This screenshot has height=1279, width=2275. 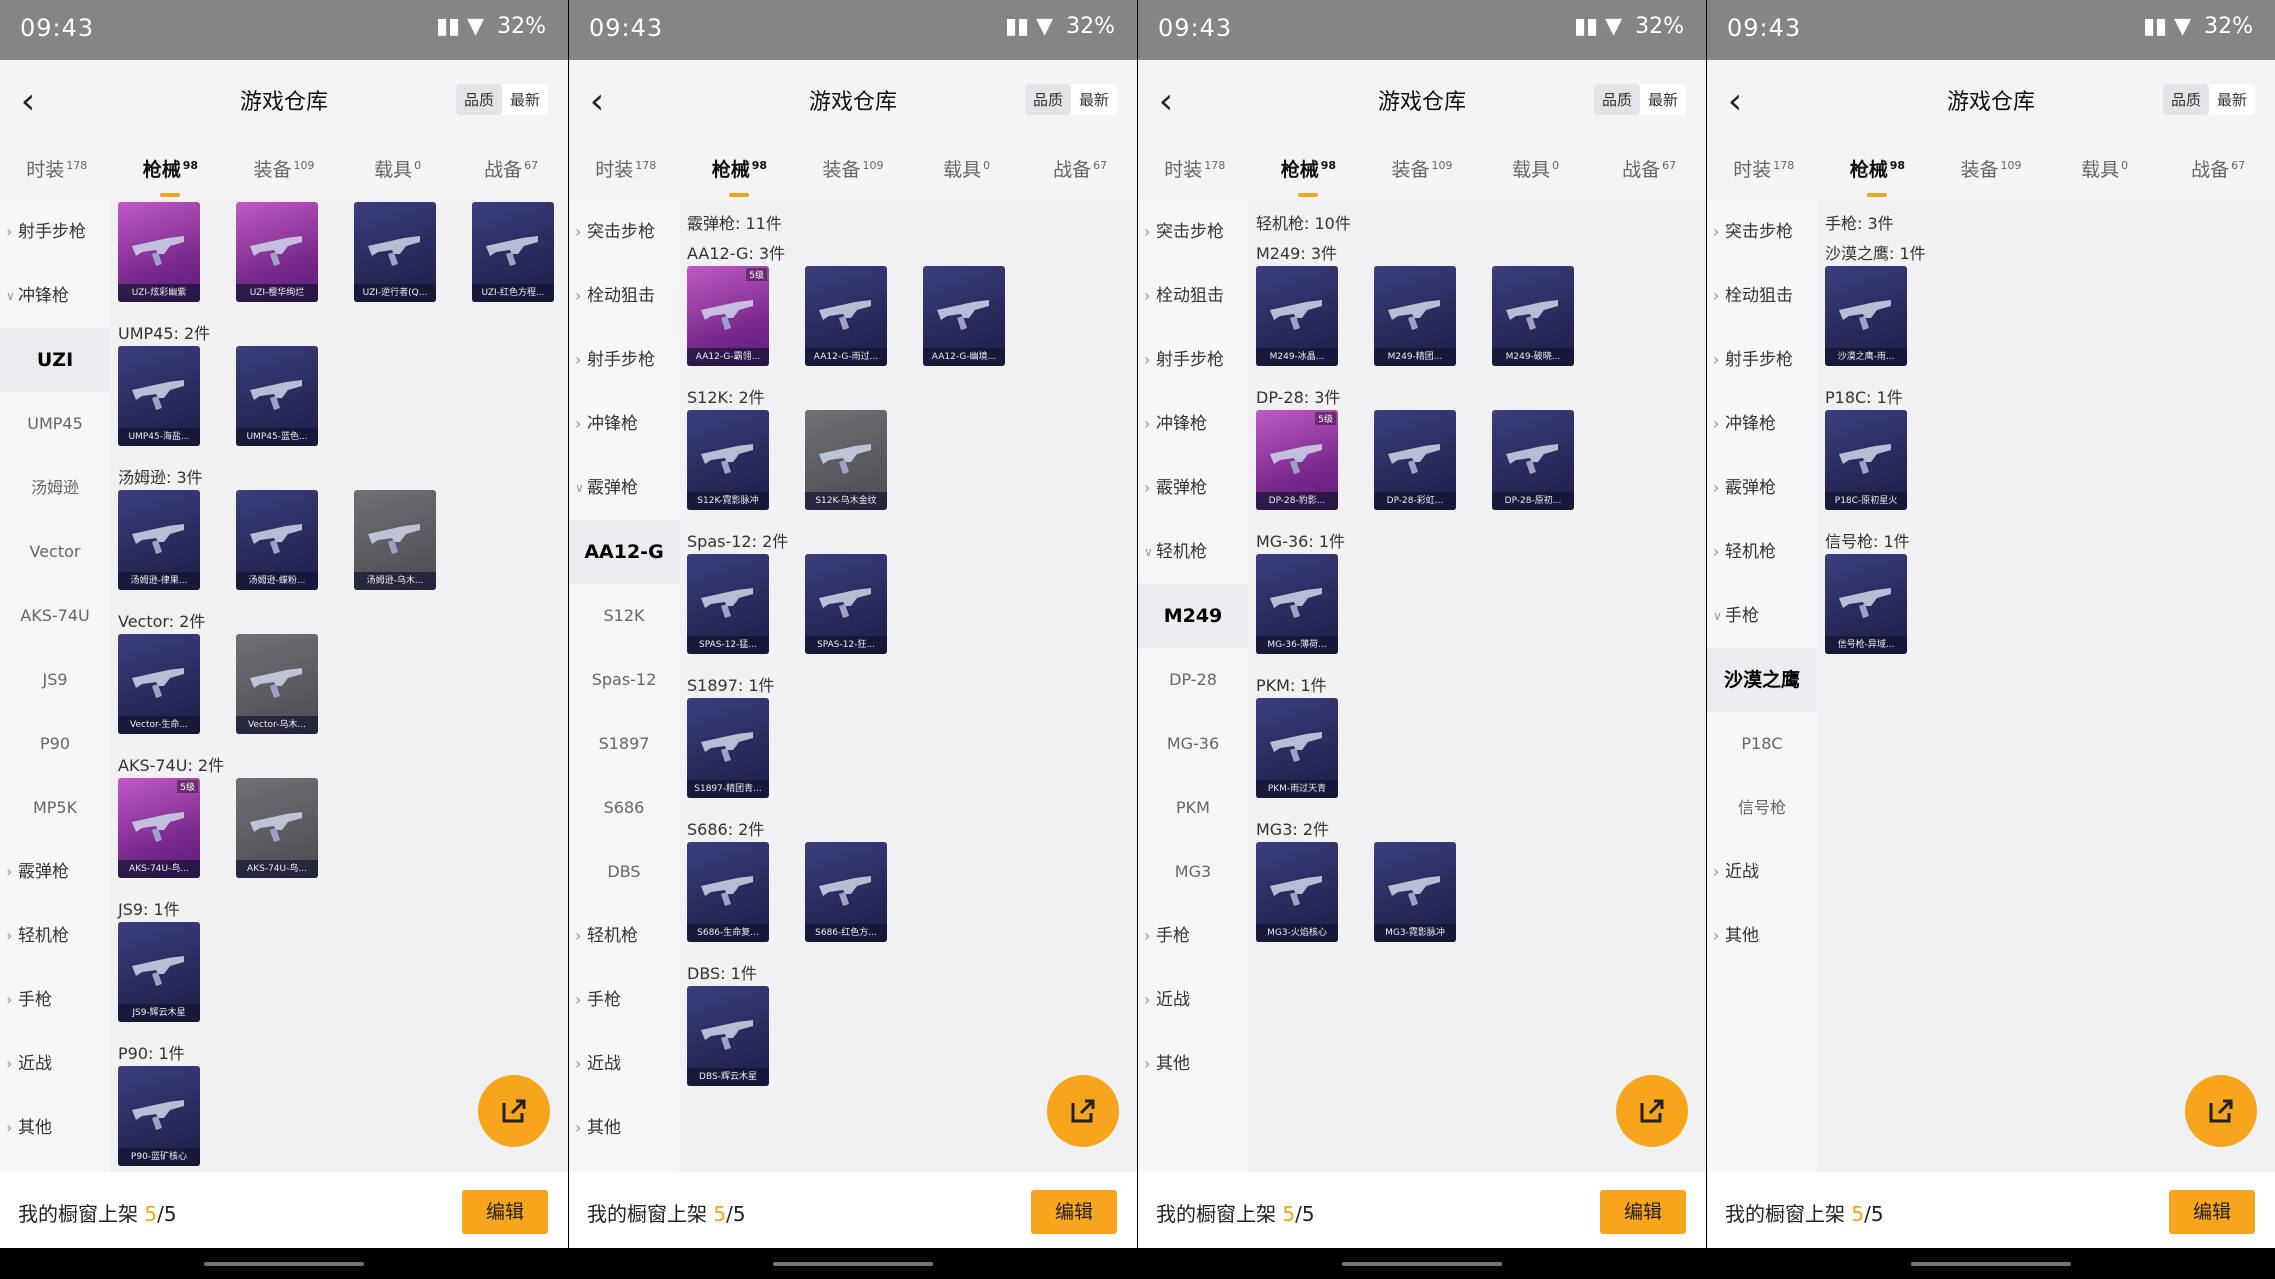 I want to click on sidebar-item: 信号枪, so click(x=1762, y=808).